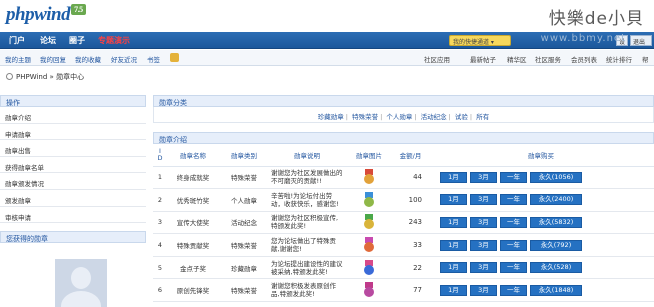 Image resolution: width=654 pixels, height=307 pixels. What do you see at coordinates (410, 268) in the screenshot?
I see `medal-price: 22` at bounding box center [410, 268].